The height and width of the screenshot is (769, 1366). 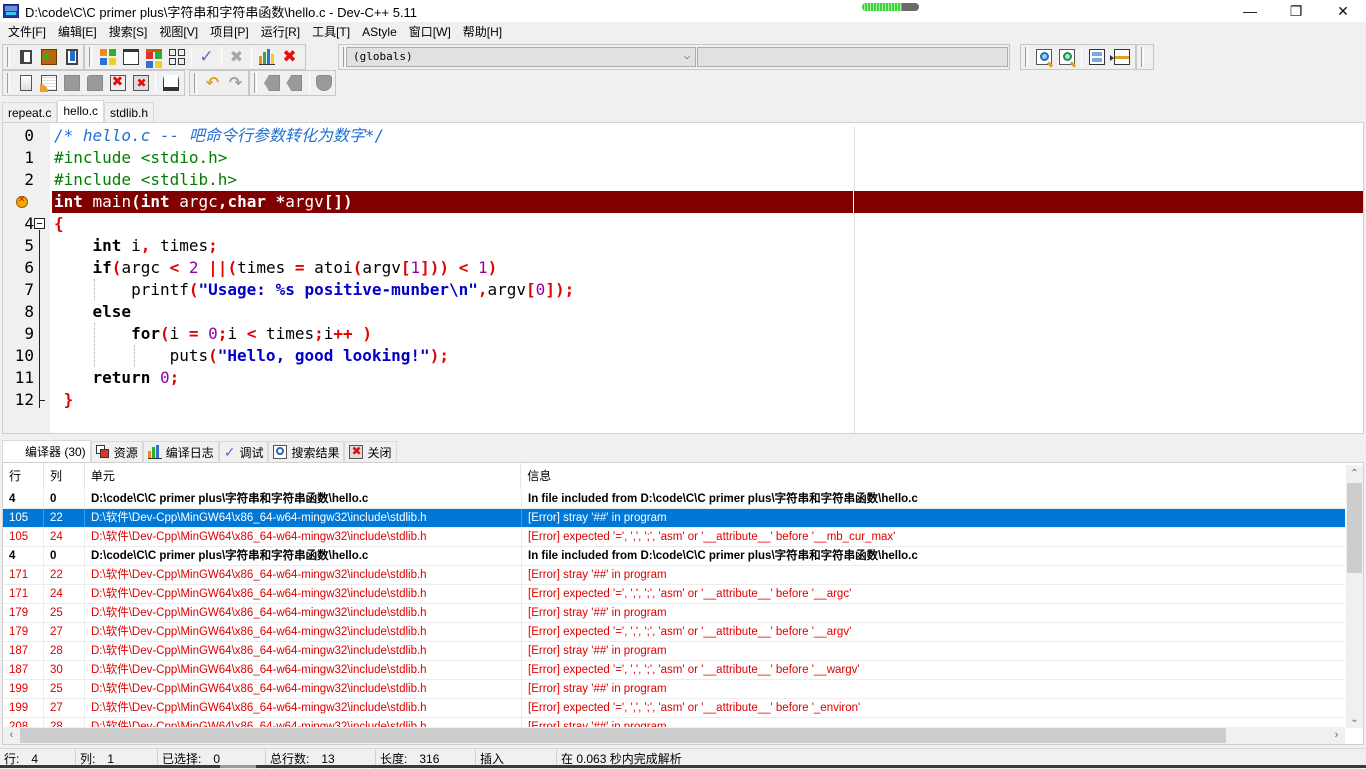 What do you see at coordinates (140, 83) in the screenshot?
I see `close-all-button: ✖` at bounding box center [140, 83].